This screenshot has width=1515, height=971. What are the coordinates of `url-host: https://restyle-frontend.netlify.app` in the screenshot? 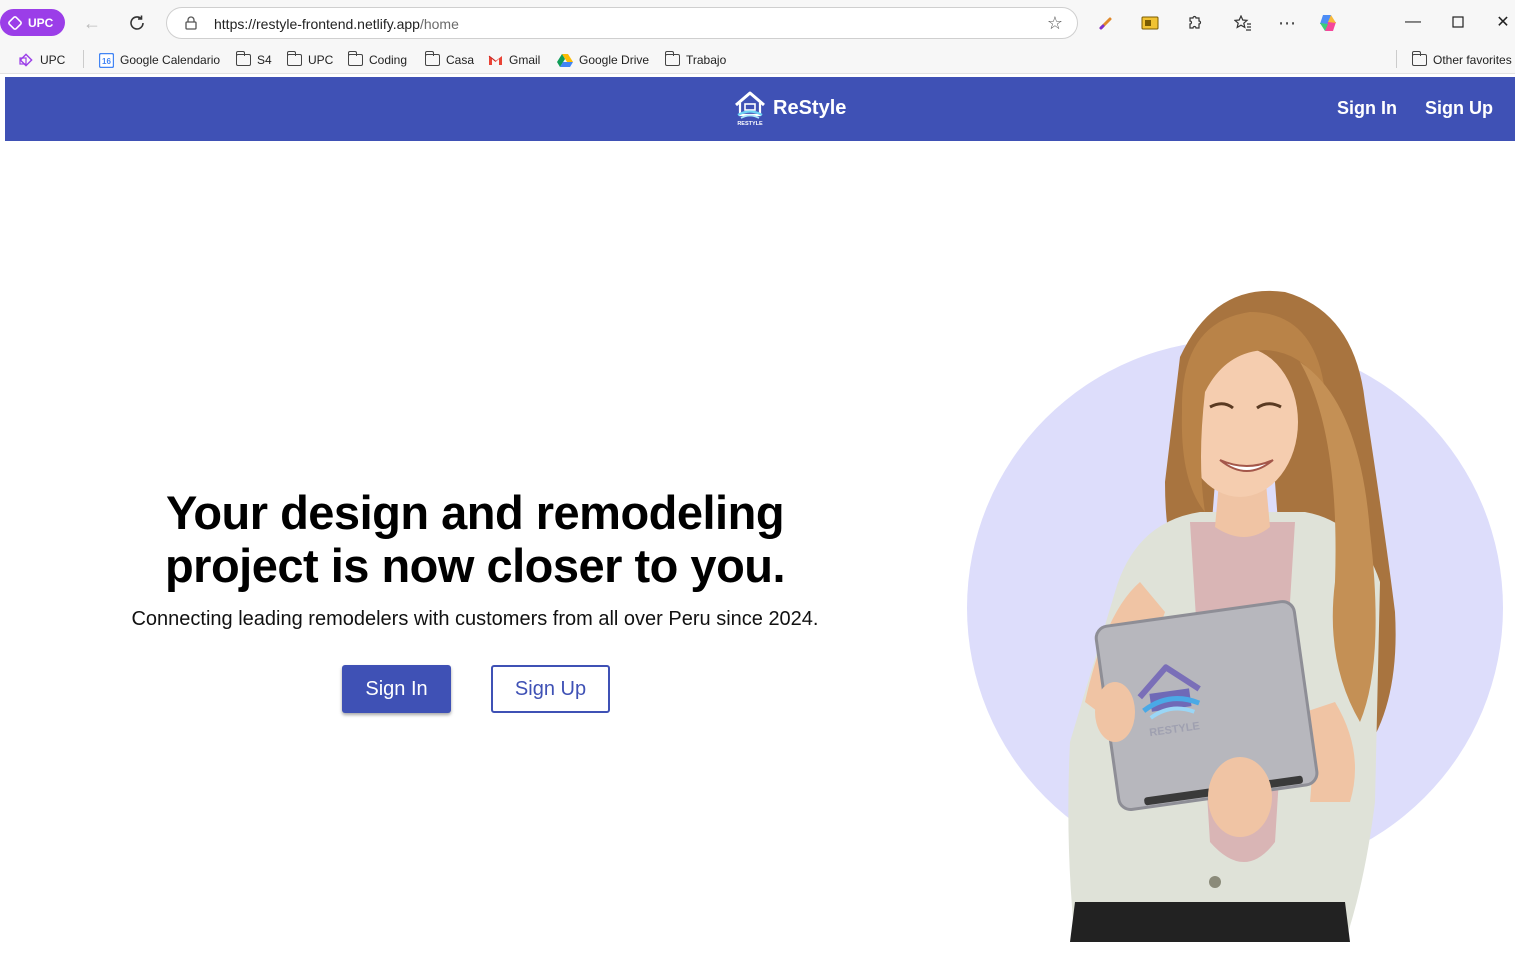 It's located at (317, 24).